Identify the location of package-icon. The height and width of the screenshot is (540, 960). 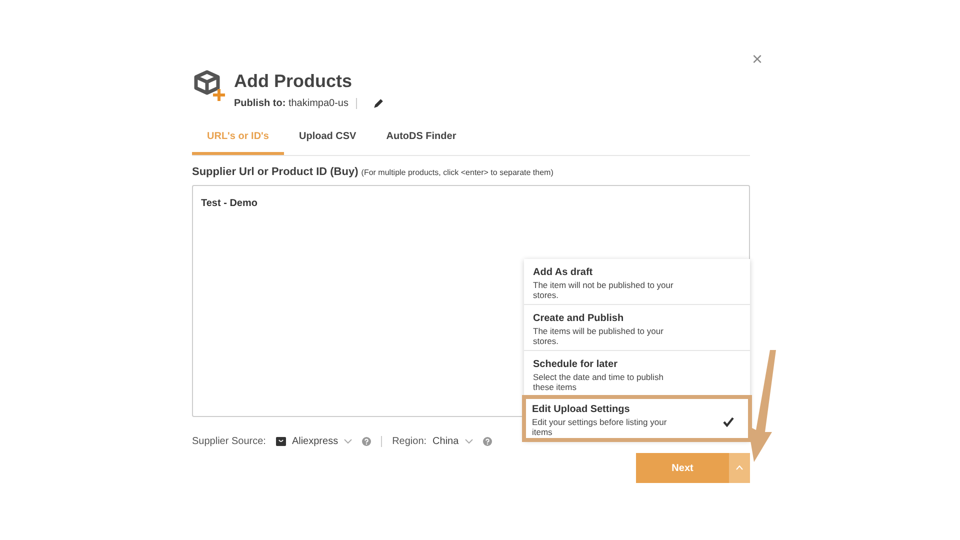
(209, 86).